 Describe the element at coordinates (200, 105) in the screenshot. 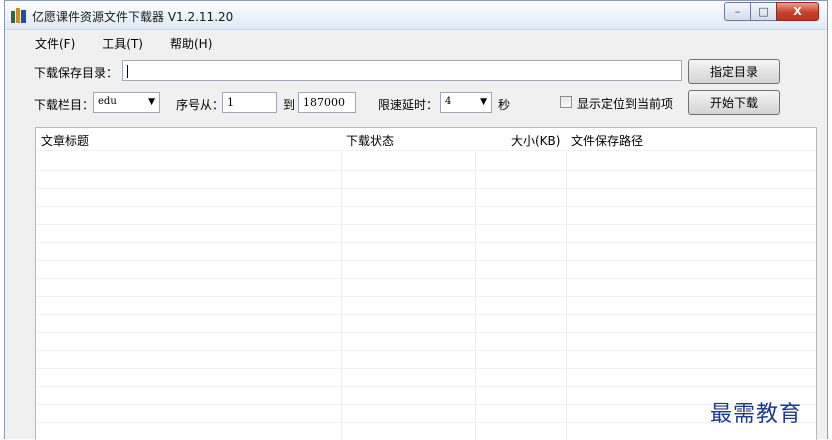

I see `seq-from-label: 序号从：` at that location.